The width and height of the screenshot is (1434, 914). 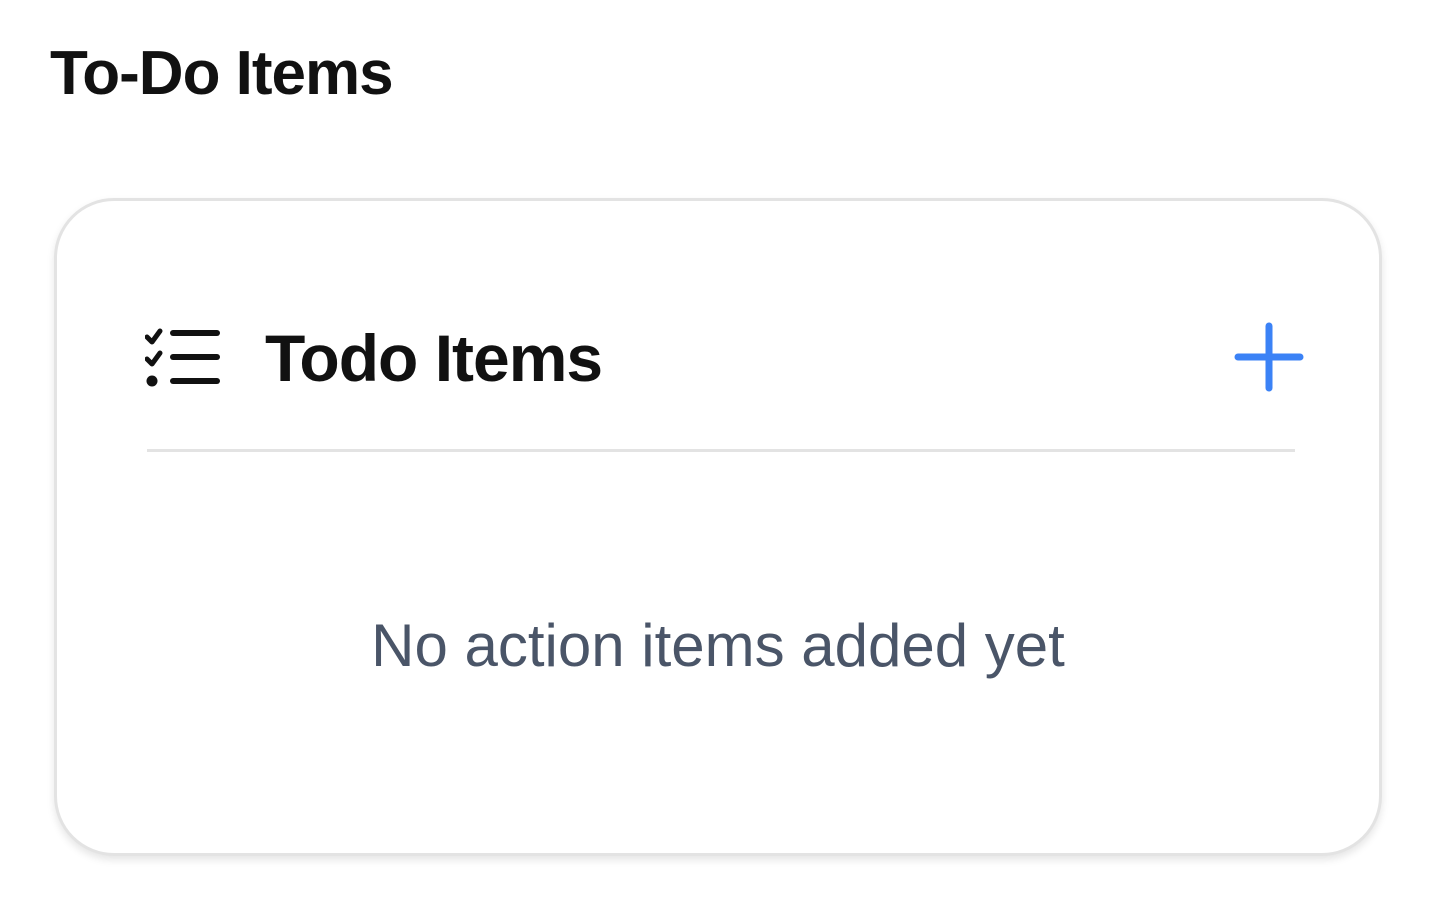 I want to click on plus-icon, so click(x=1269, y=358).